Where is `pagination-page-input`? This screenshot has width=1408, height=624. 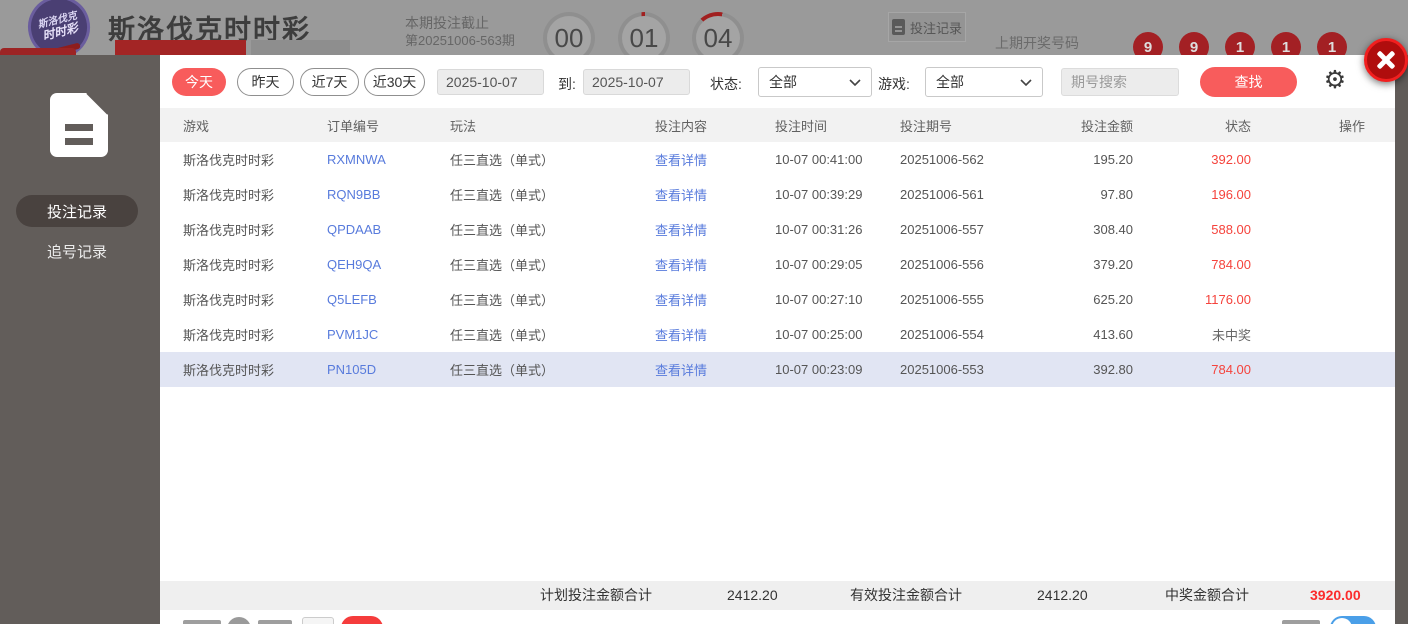 pagination-page-input is located at coordinates (318, 620).